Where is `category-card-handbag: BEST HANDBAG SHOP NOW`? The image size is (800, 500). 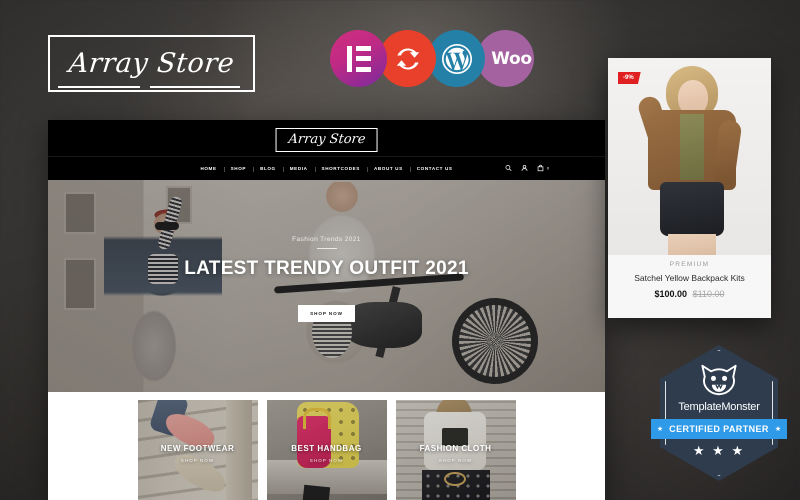 category-card-handbag: BEST HANDBAG SHOP NOW is located at coordinates (326, 450).